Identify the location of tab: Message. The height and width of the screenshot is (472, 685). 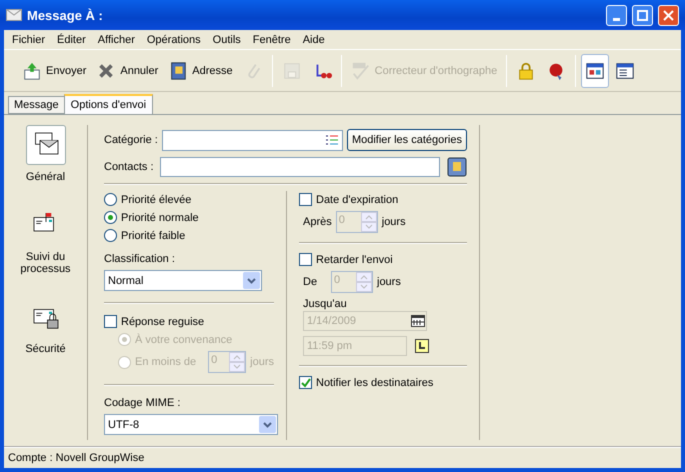
(36, 105).